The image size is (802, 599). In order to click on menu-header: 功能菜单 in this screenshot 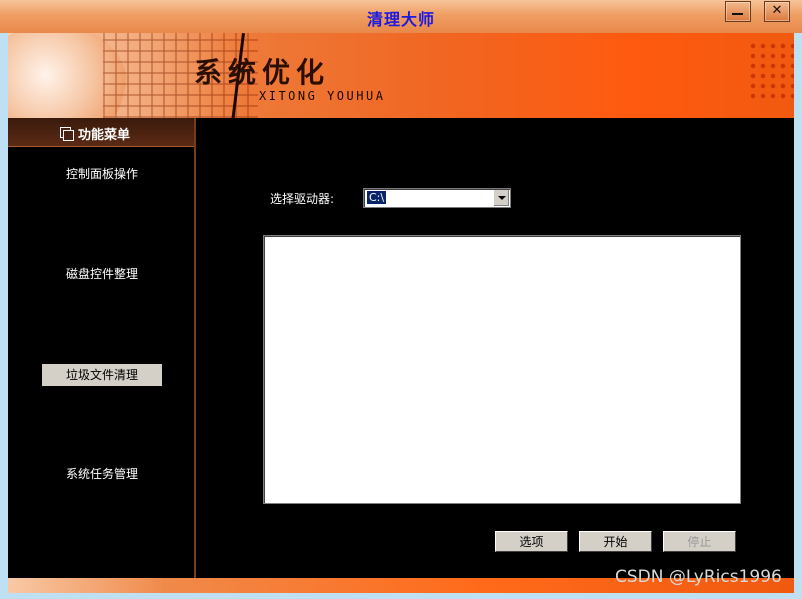, I will do `click(101, 132)`.